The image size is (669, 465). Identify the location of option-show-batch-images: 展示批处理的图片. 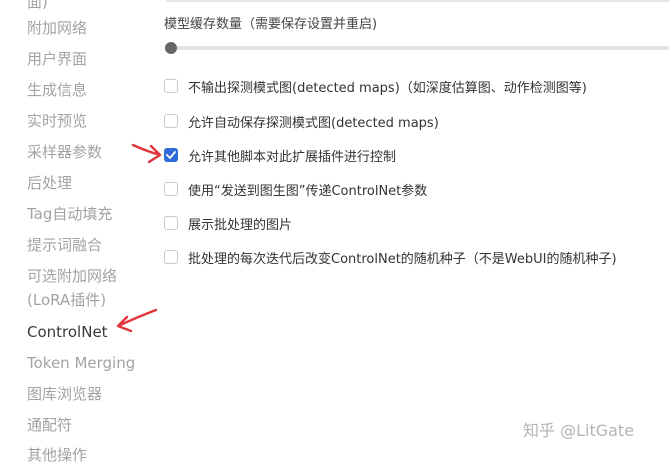
(228, 223).